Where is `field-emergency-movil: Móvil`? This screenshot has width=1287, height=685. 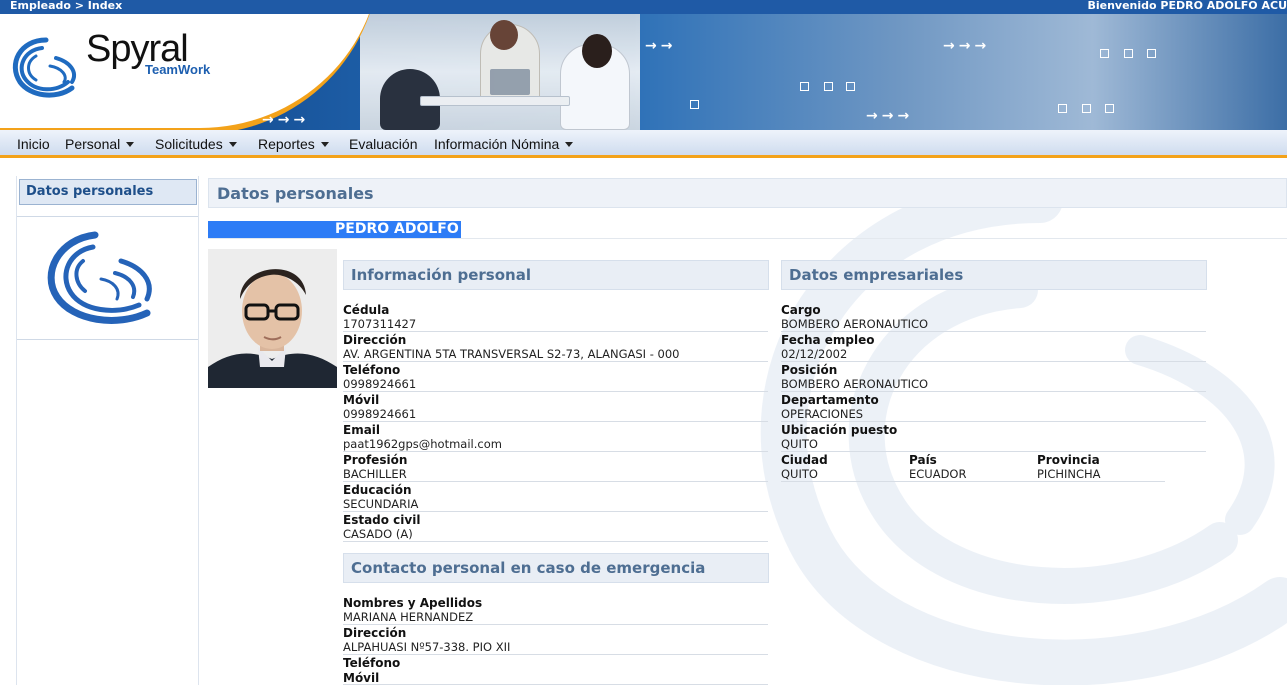
field-emergency-movil: Móvil is located at coordinates (555, 677).